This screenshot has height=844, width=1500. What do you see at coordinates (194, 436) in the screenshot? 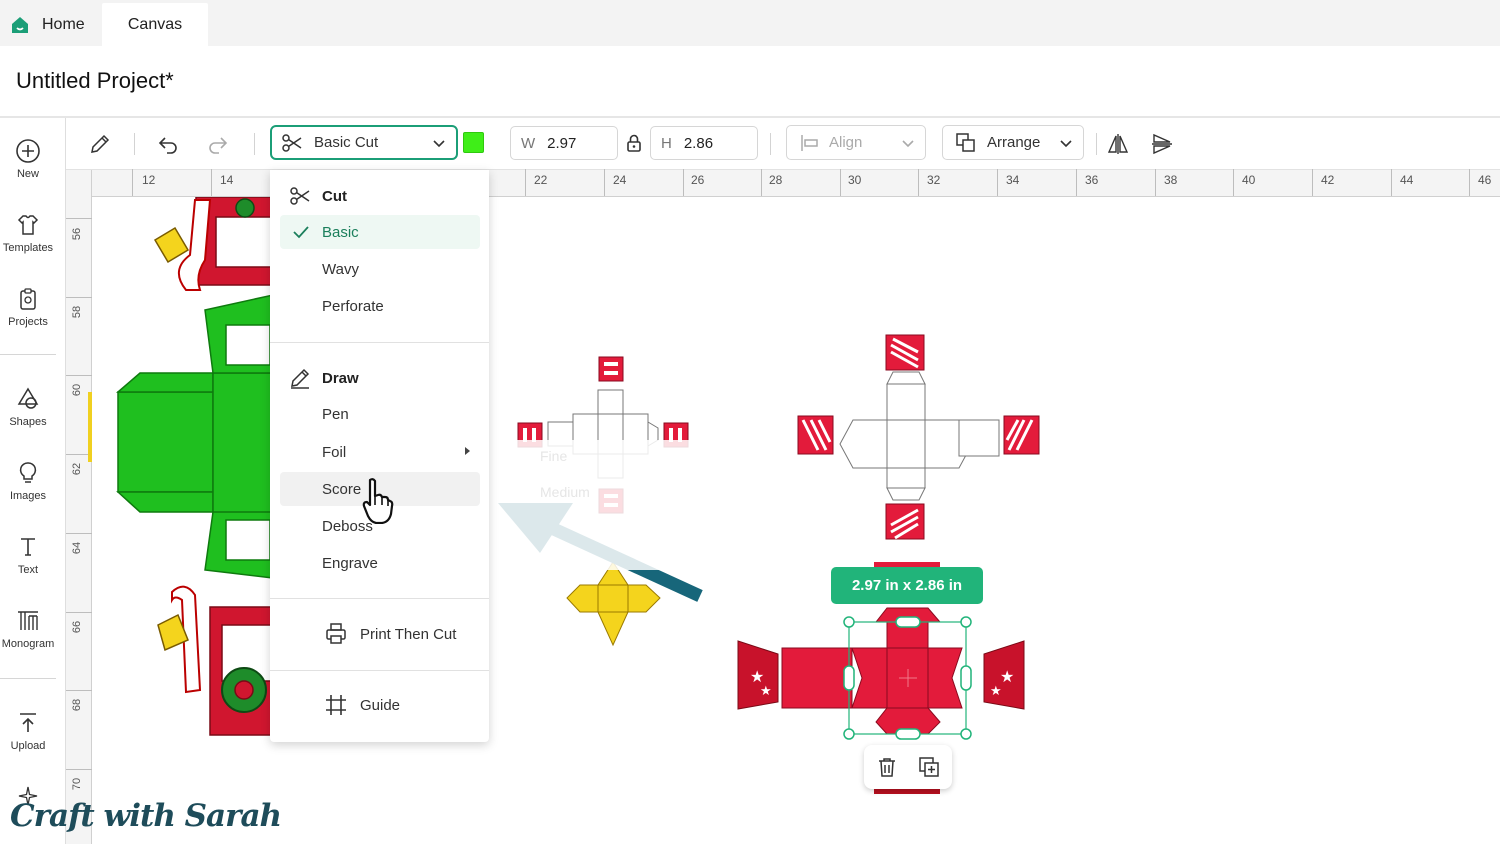
I see `green-box-template` at bounding box center [194, 436].